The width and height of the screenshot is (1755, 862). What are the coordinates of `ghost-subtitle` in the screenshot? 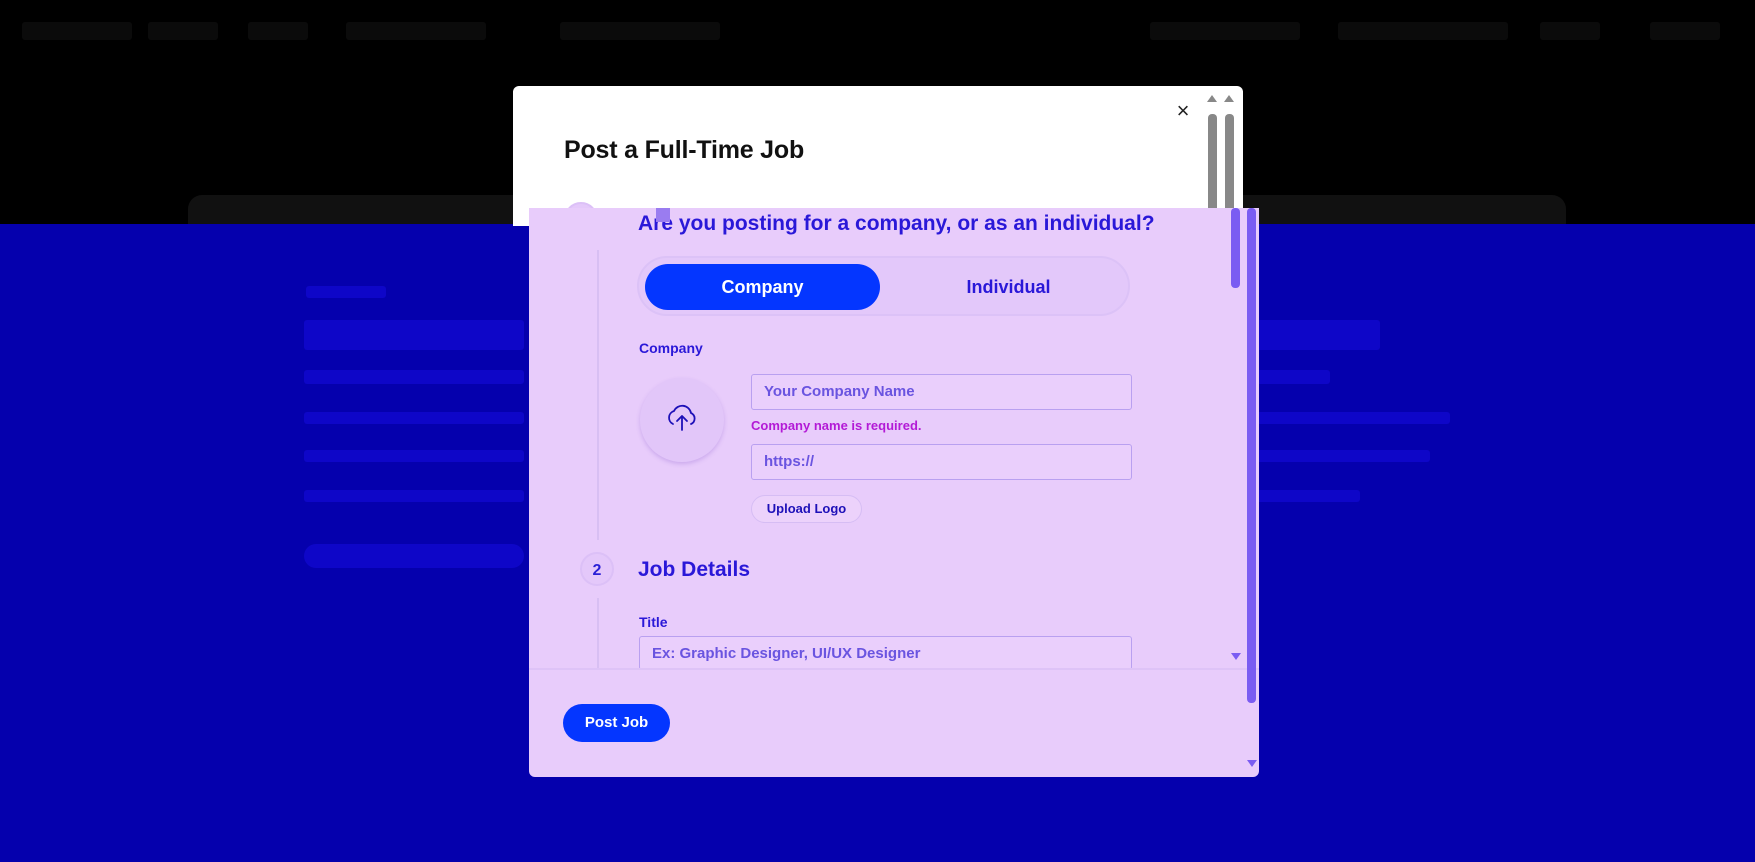 It's located at (414, 377).